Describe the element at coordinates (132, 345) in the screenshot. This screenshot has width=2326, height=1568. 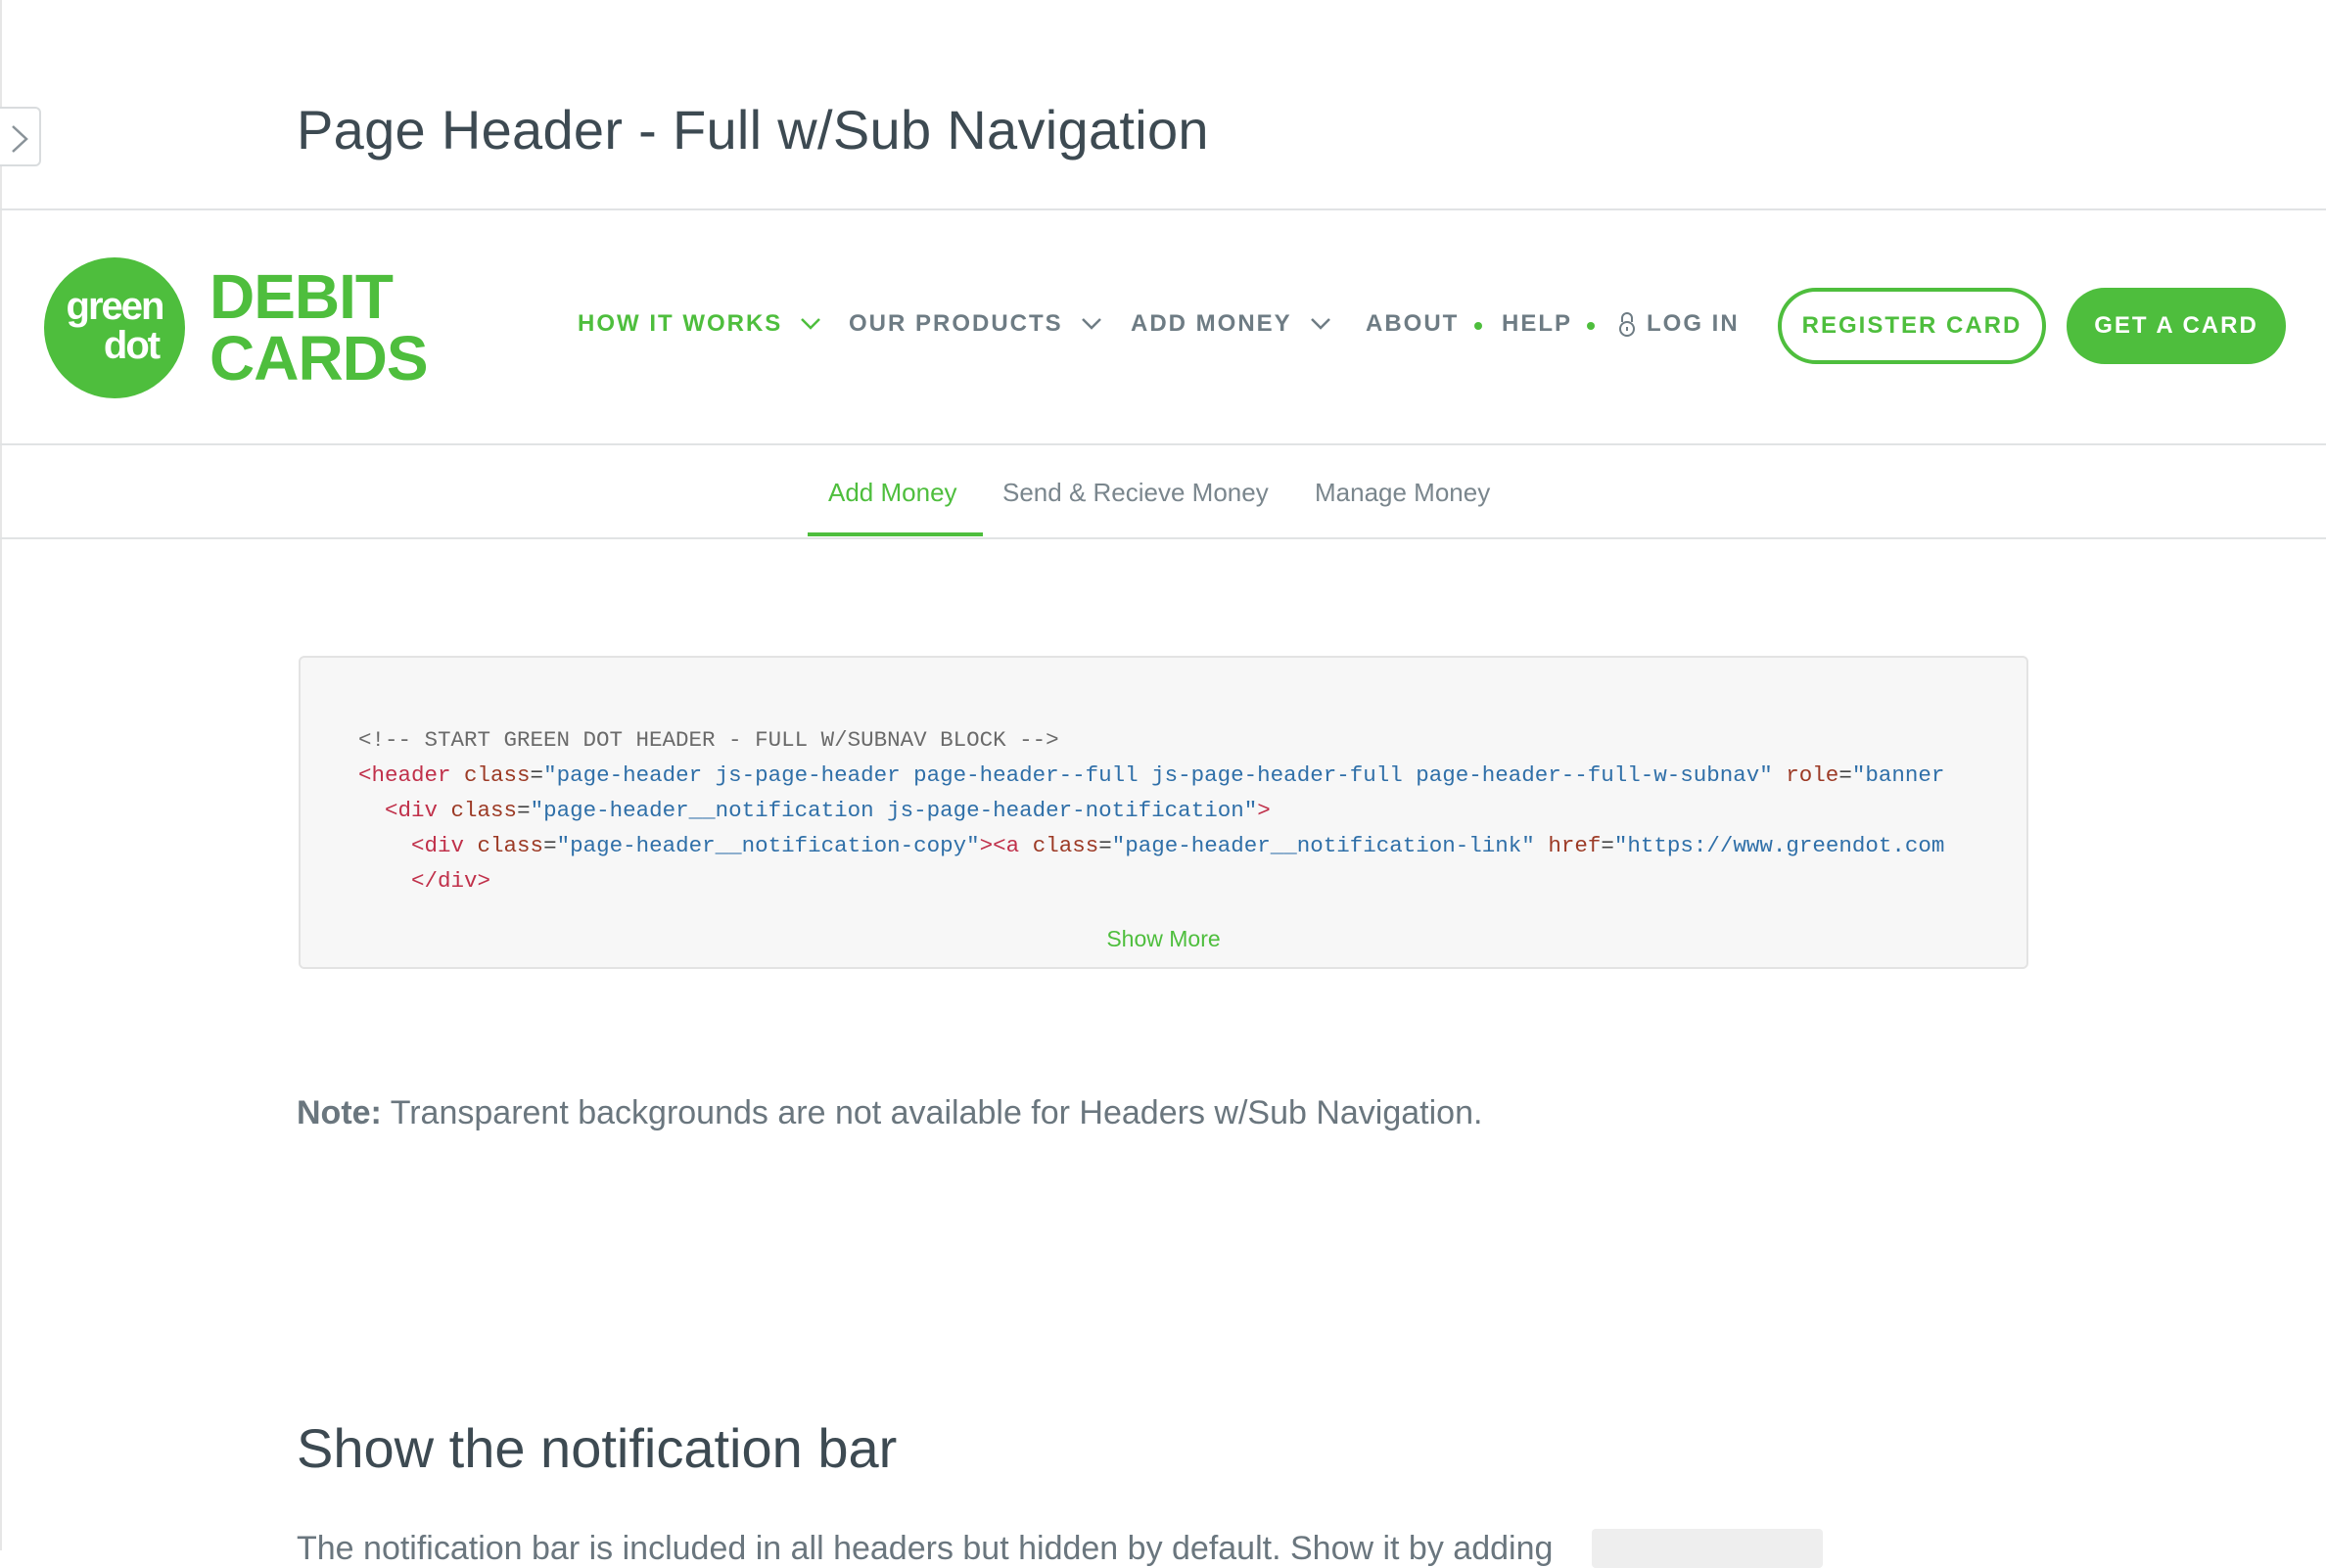
I see `logo-bottom-text: dot` at that location.